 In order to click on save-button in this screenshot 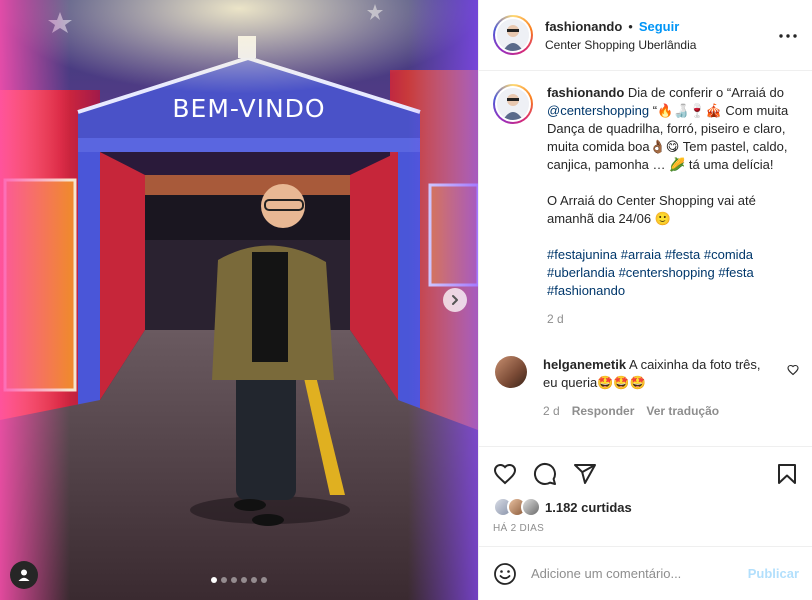, I will do `click(787, 474)`.